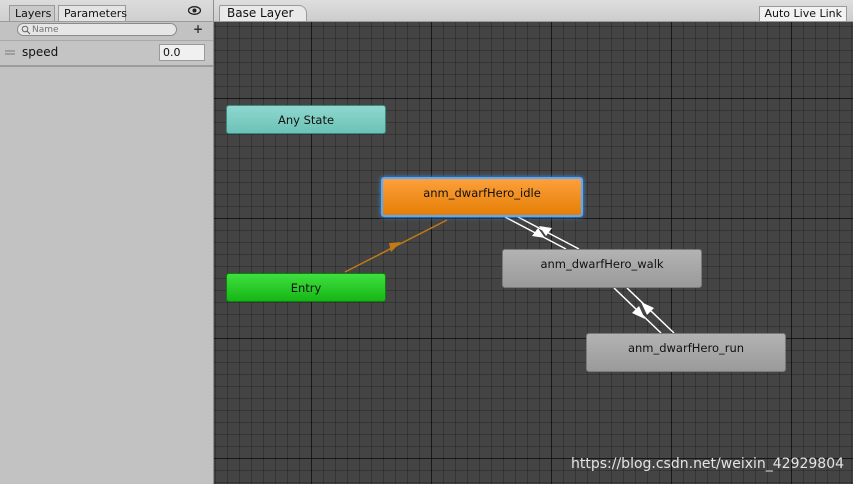 Image resolution: width=853 pixels, height=484 pixels. I want to click on panel-tabbar: Layers Parameters, so click(106, 11).